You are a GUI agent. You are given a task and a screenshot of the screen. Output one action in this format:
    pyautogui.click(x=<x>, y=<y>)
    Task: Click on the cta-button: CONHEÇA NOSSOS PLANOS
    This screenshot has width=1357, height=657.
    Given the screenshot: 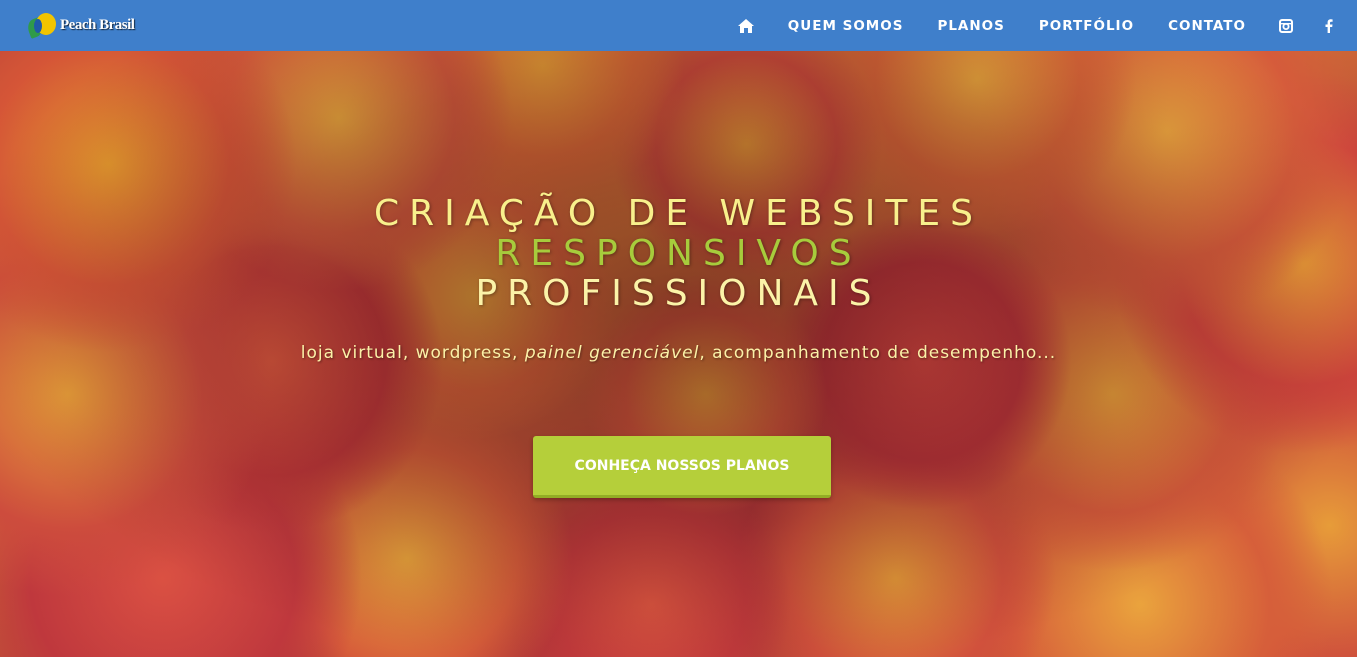 What is the action you would take?
    pyautogui.click(x=682, y=467)
    